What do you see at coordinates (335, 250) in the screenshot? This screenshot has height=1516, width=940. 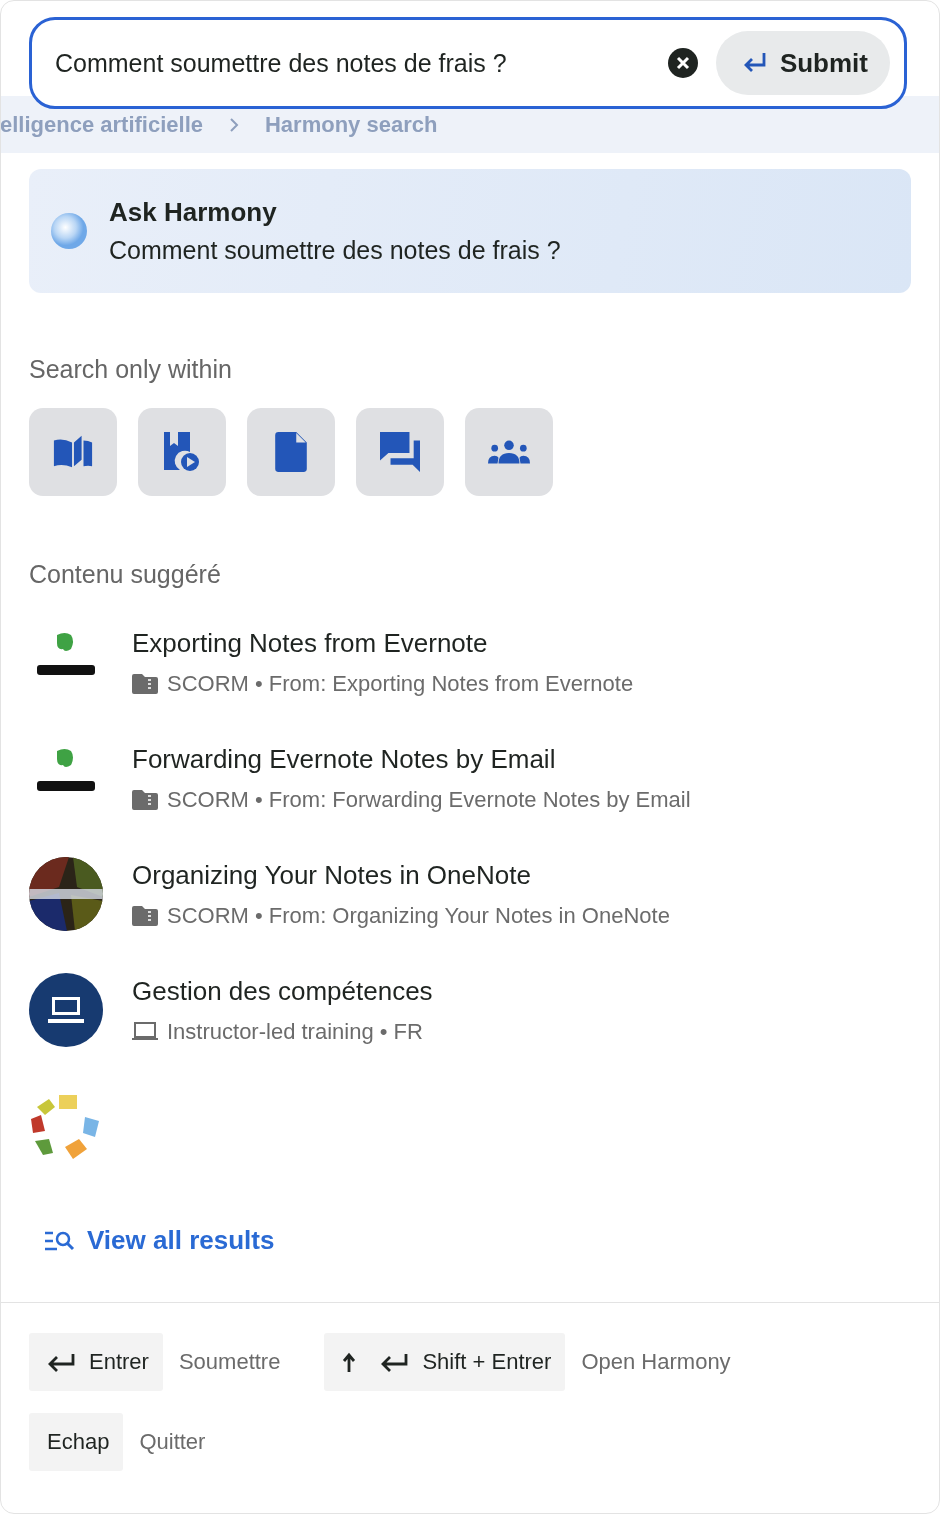 I see `ask-query: Comment soumettre des notes de frais ?` at bounding box center [335, 250].